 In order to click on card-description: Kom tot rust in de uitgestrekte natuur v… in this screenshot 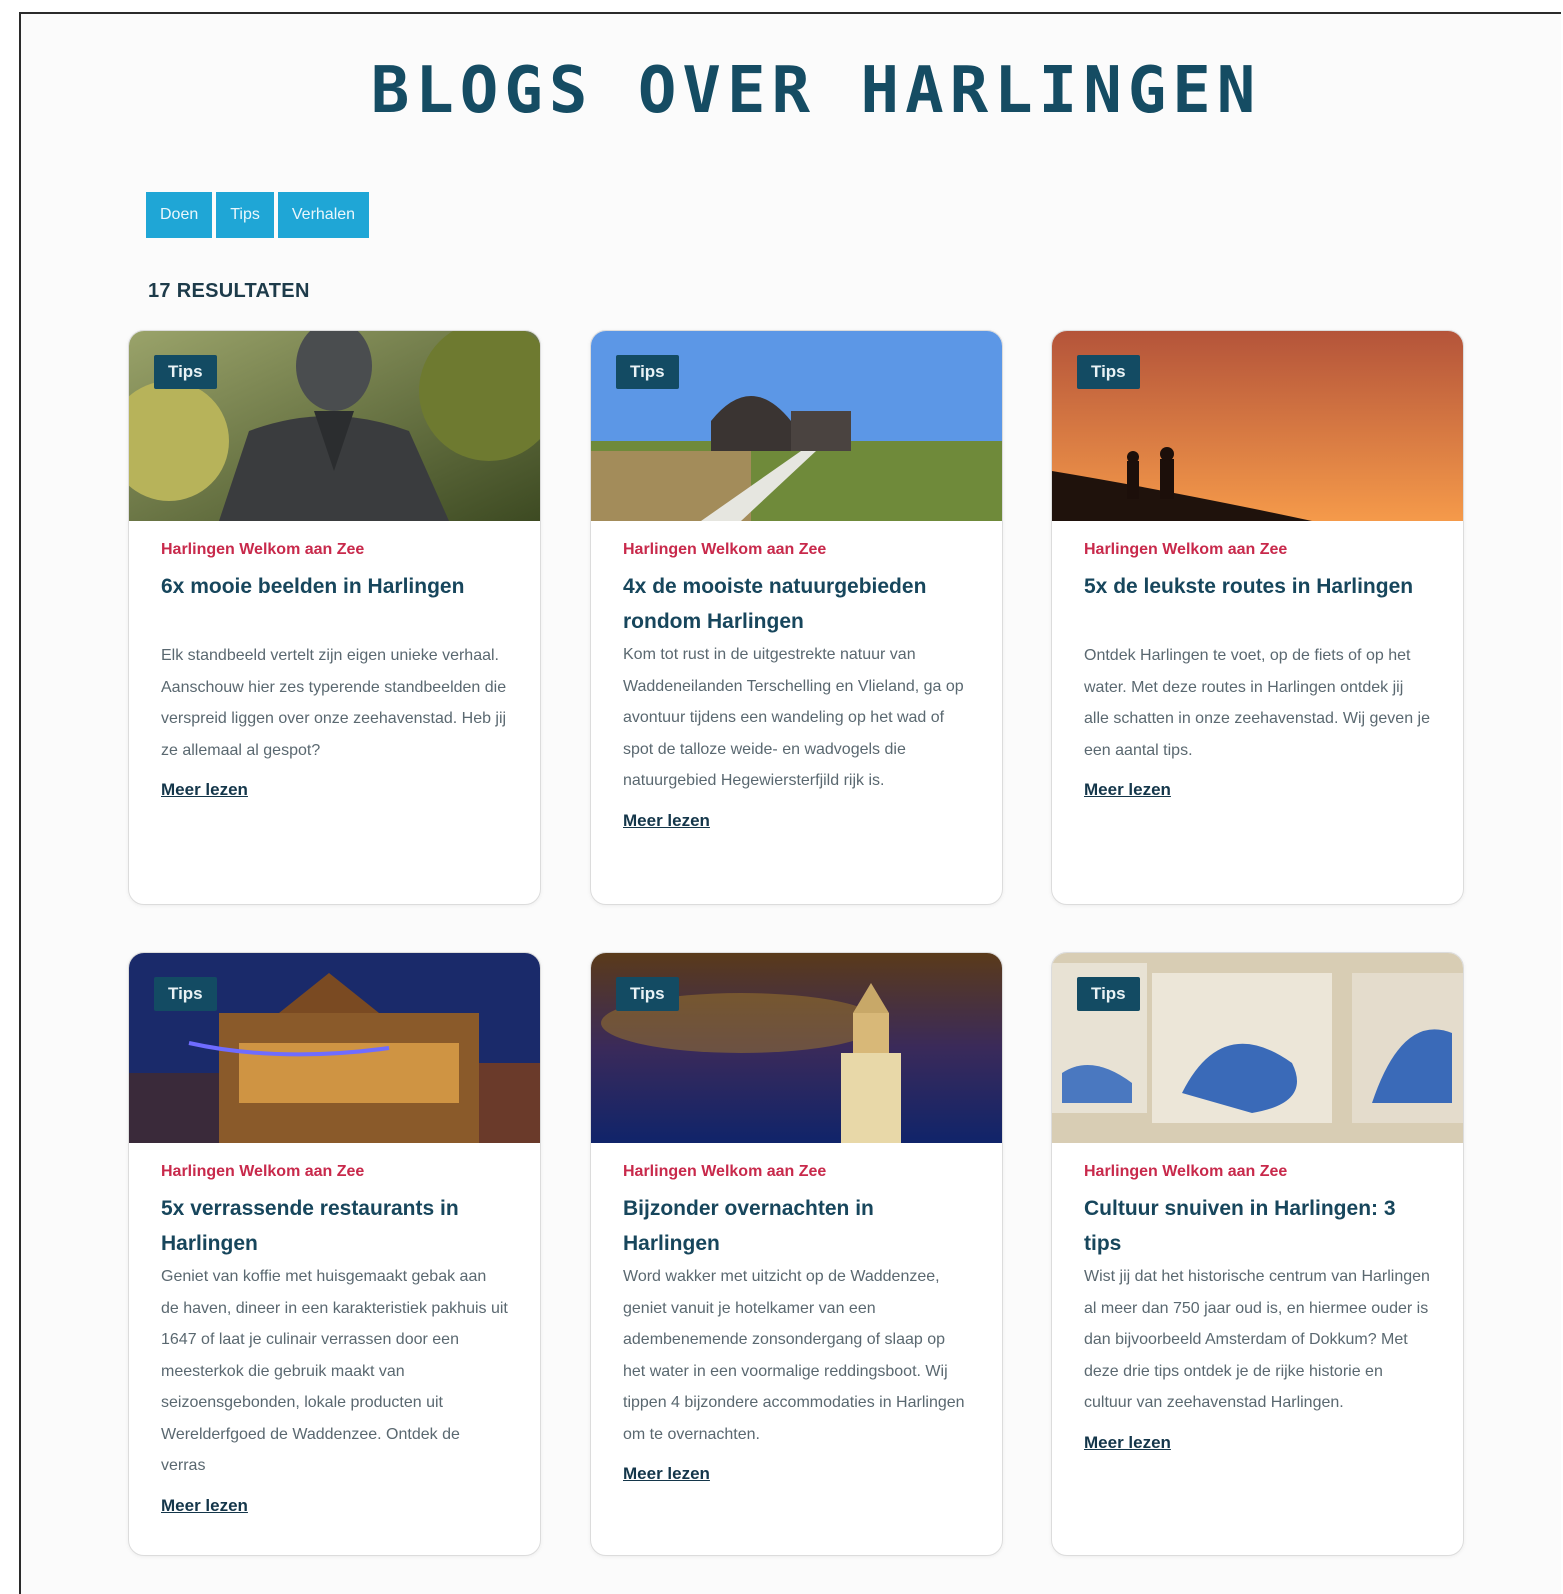, I will do `click(793, 717)`.